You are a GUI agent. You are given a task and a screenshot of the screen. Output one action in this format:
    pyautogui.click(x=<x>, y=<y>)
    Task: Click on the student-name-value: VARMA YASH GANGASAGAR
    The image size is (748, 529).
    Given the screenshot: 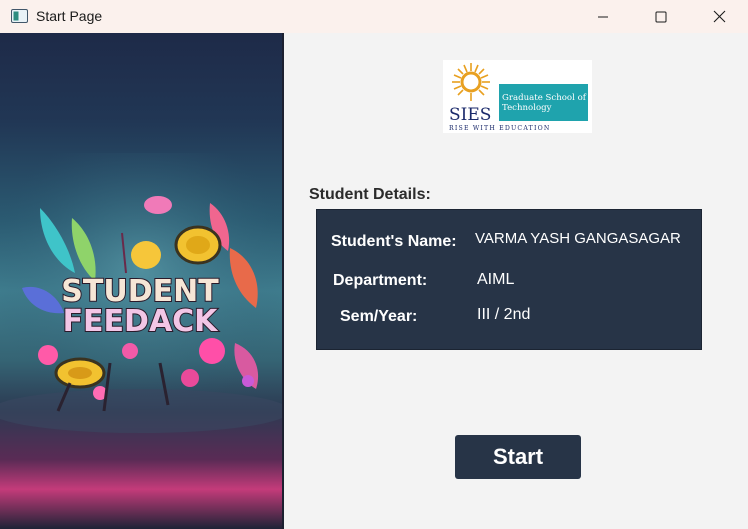 What is the action you would take?
    pyautogui.click(x=578, y=238)
    